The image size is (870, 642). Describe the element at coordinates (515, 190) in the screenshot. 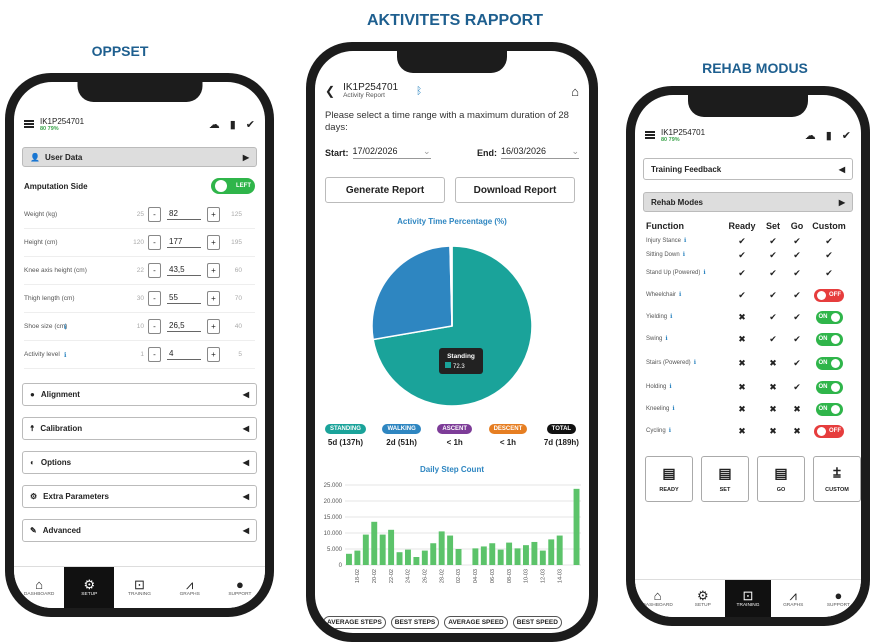

I see `download-report-button: Download Report` at that location.